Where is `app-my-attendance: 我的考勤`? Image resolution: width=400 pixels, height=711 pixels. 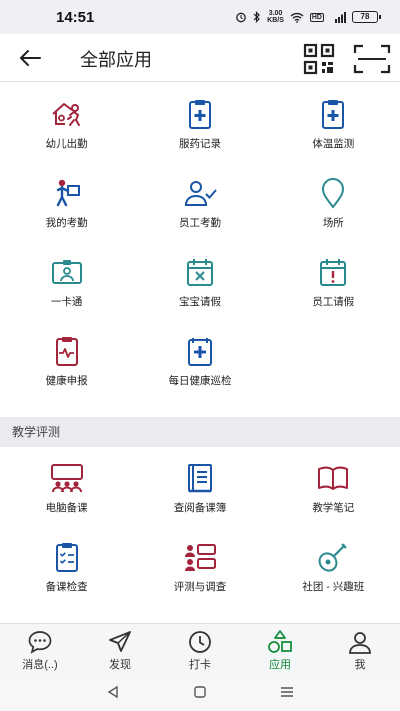 app-my-attendance: 我的考勤 is located at coordinates (66, 211).